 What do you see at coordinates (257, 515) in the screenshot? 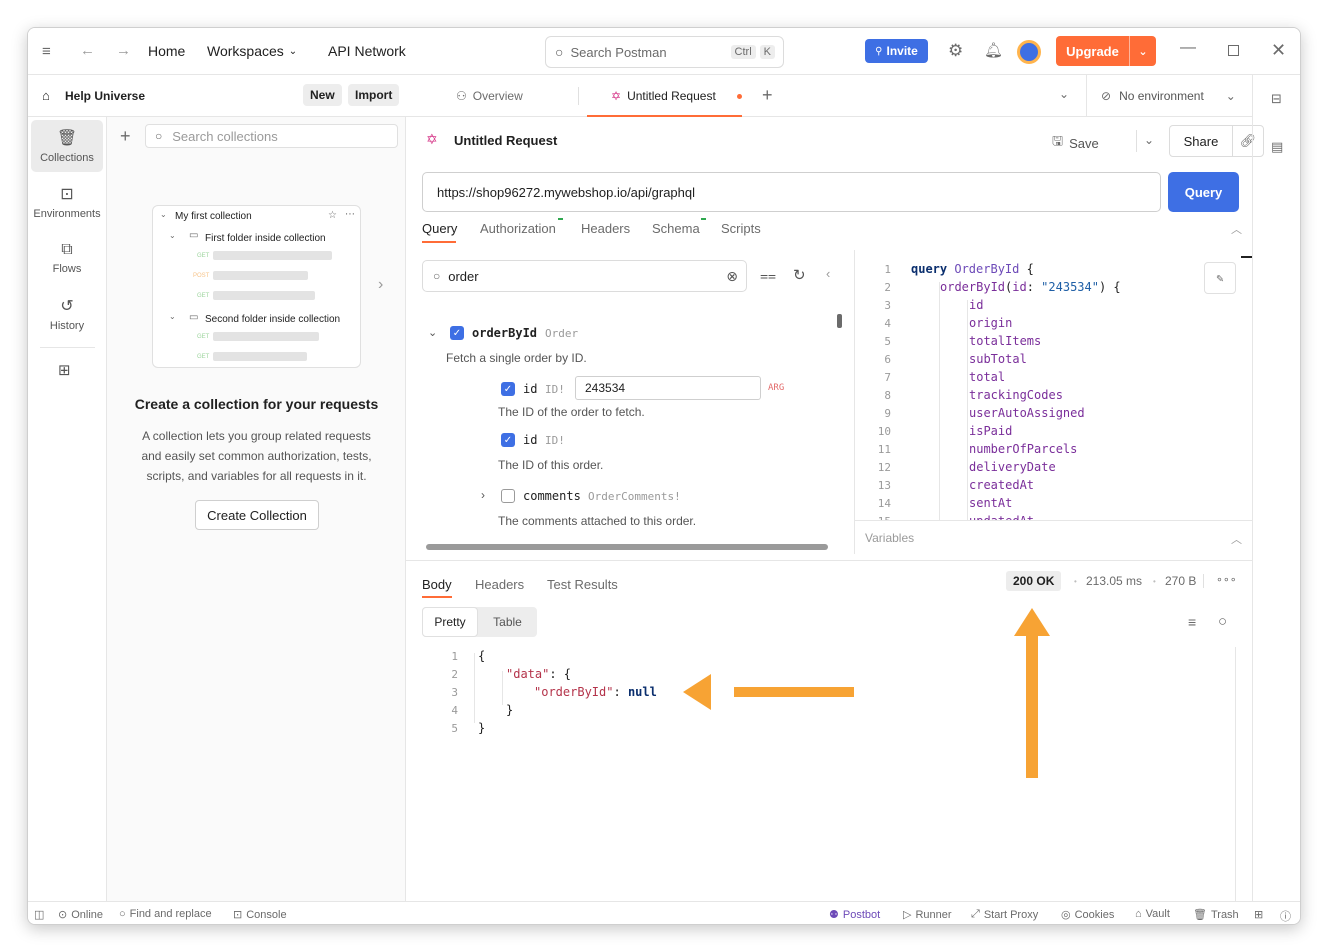
I see `create-collection-button: Create Collection` at bounding box center [257, 515].